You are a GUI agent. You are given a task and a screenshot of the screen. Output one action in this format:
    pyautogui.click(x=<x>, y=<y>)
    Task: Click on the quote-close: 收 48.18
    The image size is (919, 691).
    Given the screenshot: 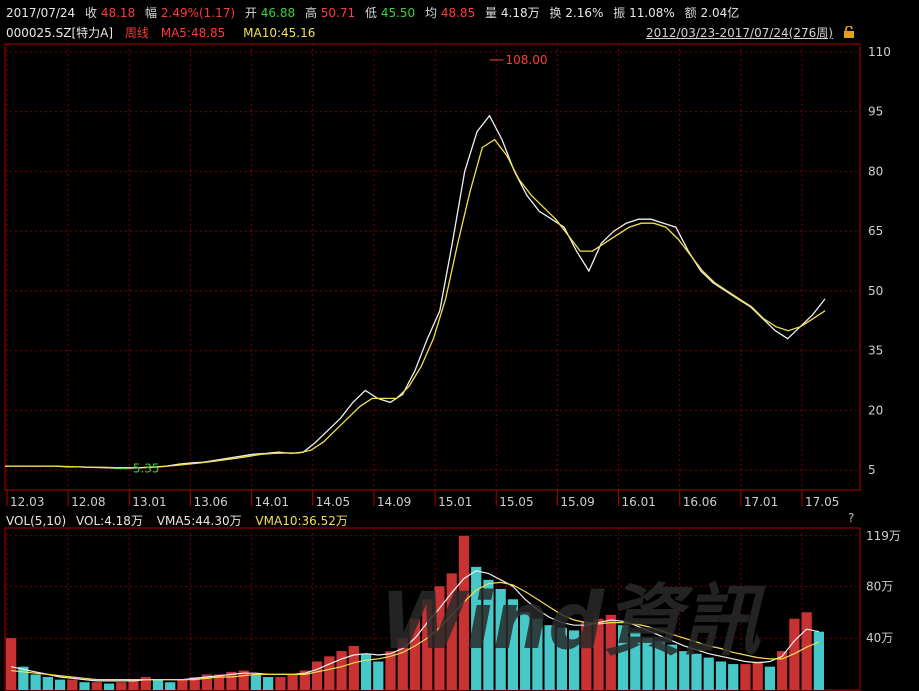 What is the action you would take?
    pyautogui.click(x=110, y=13)
    